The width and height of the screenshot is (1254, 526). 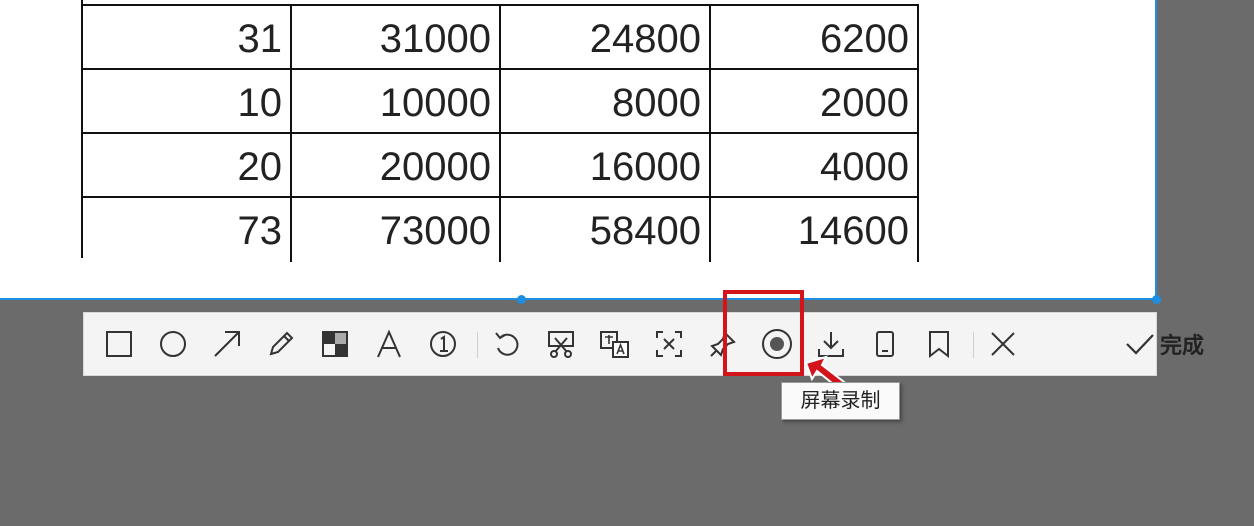 I want to click on table-cell: 31, so click(x=186, y=38).